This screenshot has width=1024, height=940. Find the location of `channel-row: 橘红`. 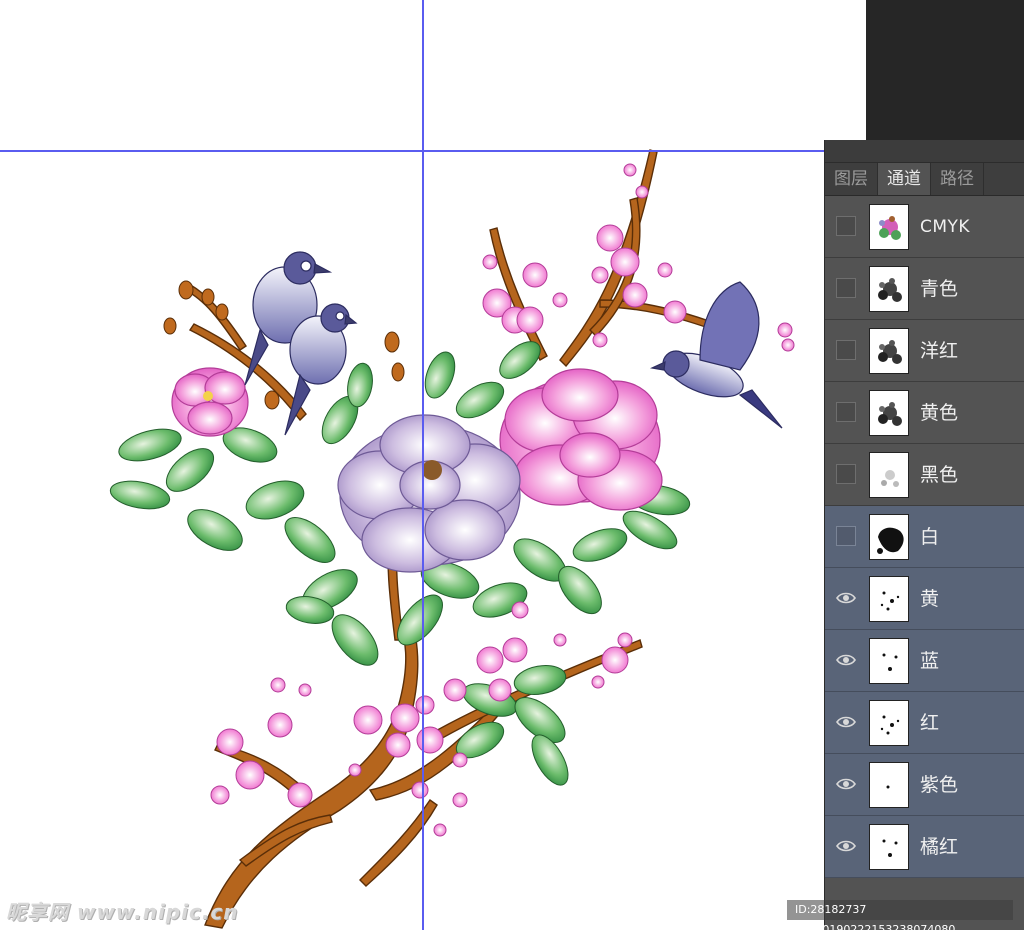

channel-row: 橘红 is located at coordinates (924, 847).